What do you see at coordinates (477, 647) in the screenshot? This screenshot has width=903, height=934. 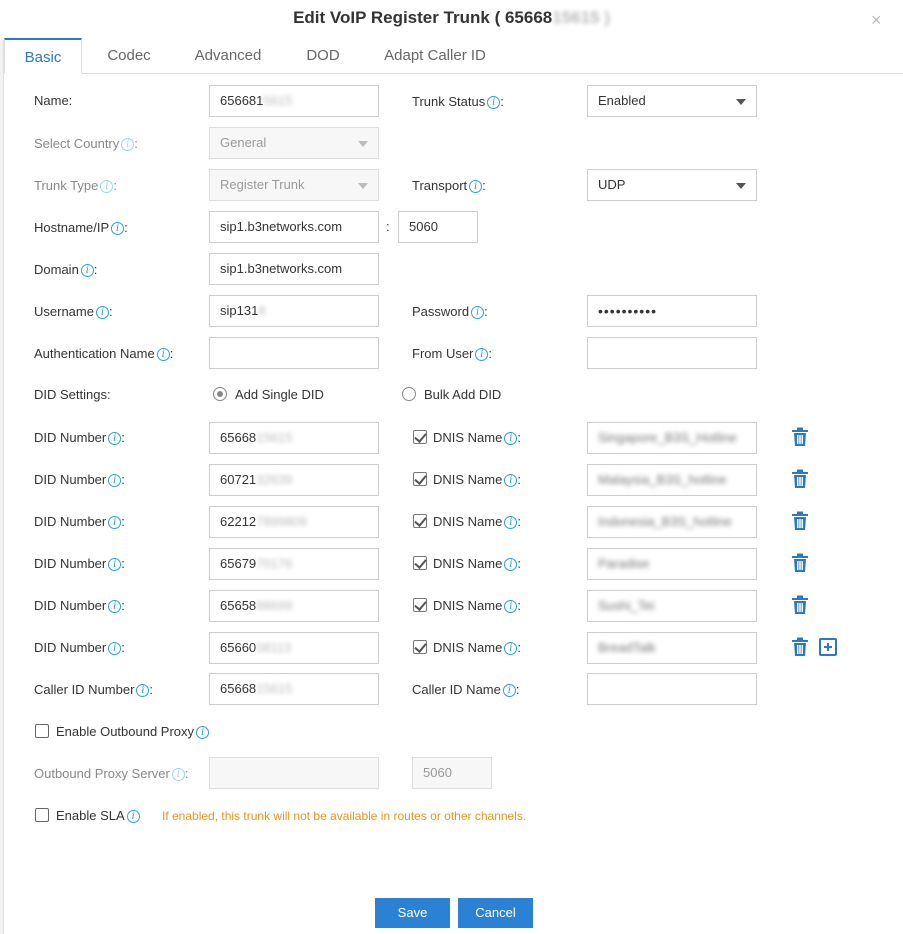 I see `dnis-name-label: DNIS Name i:` at bounding box center [477, 647].